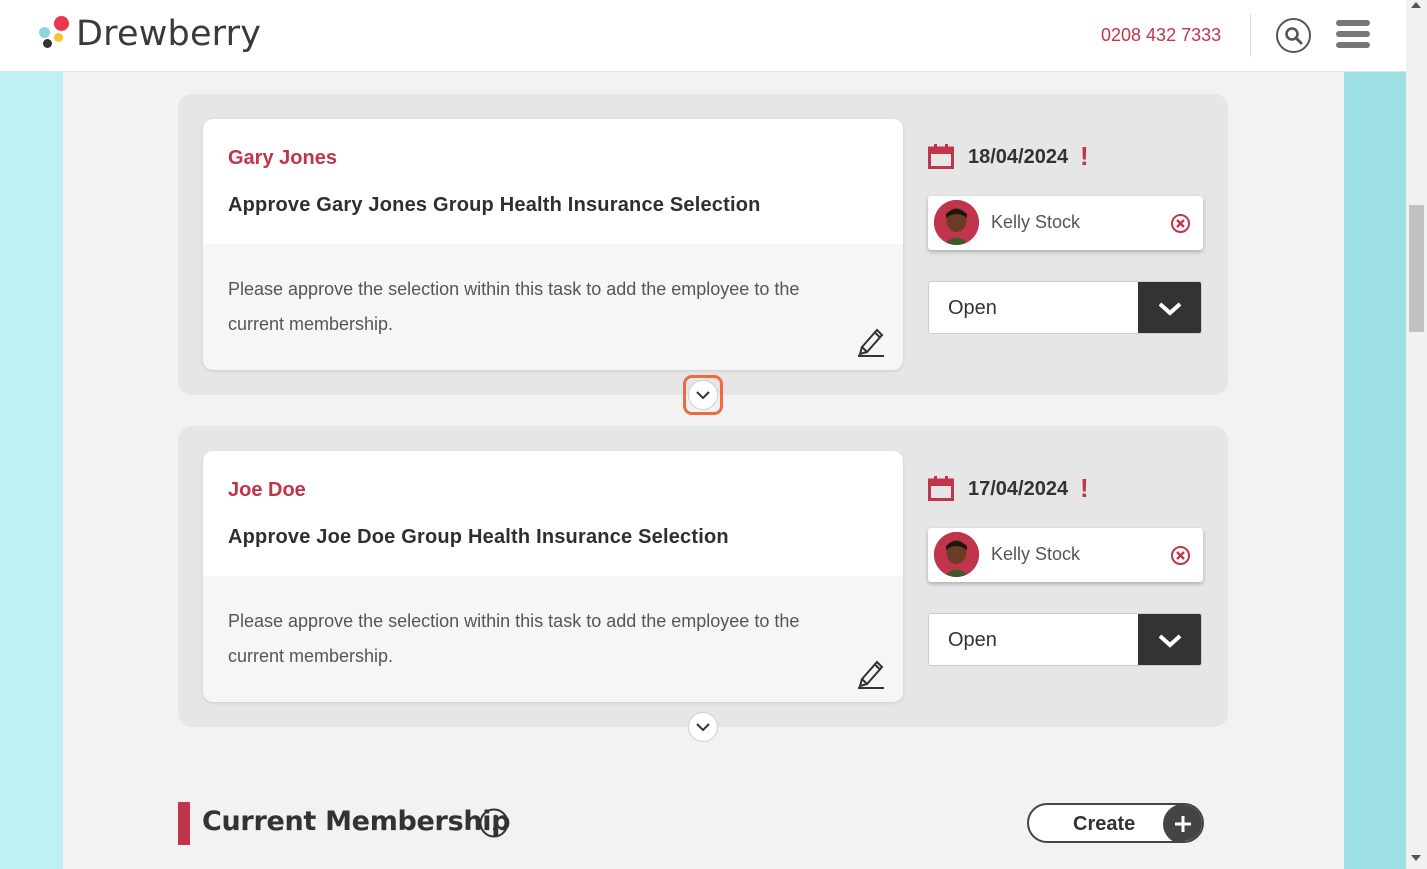 This screenshot has height=869, width=1427. I want to click on section-accent-bar, so click(184, 823).